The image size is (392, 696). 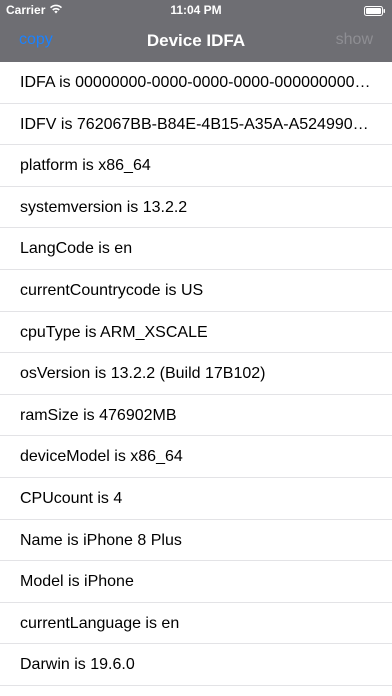 I want to click on list-item: currentLanguage is en, so click(x=196, y=624).